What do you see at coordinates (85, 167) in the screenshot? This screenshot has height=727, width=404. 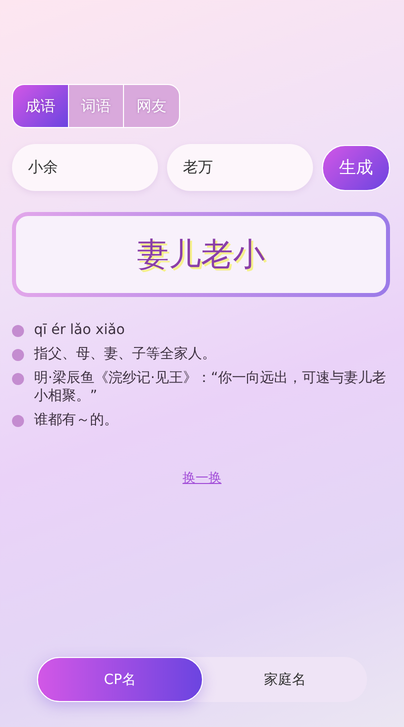 I see `name-input: 小余` at bounding box center [85, 167].